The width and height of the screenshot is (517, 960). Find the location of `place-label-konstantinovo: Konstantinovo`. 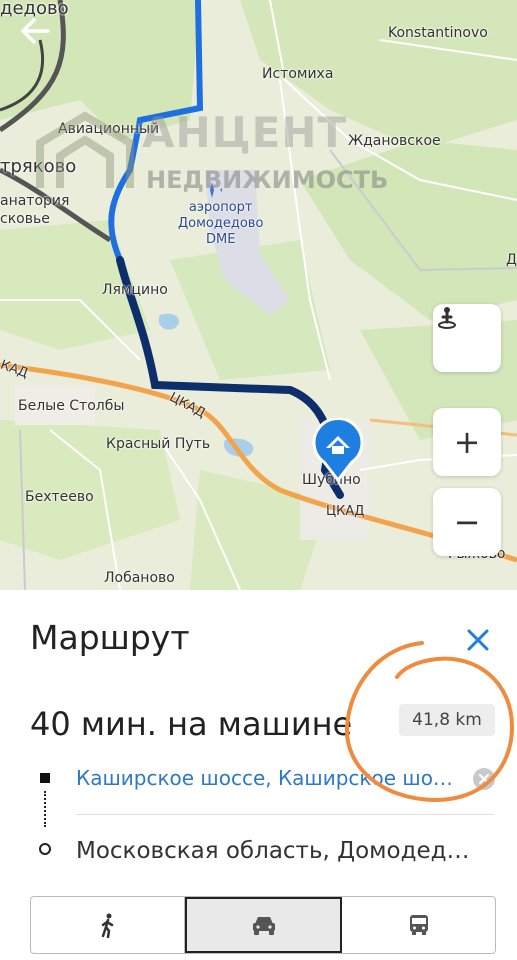

place-label-konstantinovo: Konstantinovo is located at coordinates (438, 33).